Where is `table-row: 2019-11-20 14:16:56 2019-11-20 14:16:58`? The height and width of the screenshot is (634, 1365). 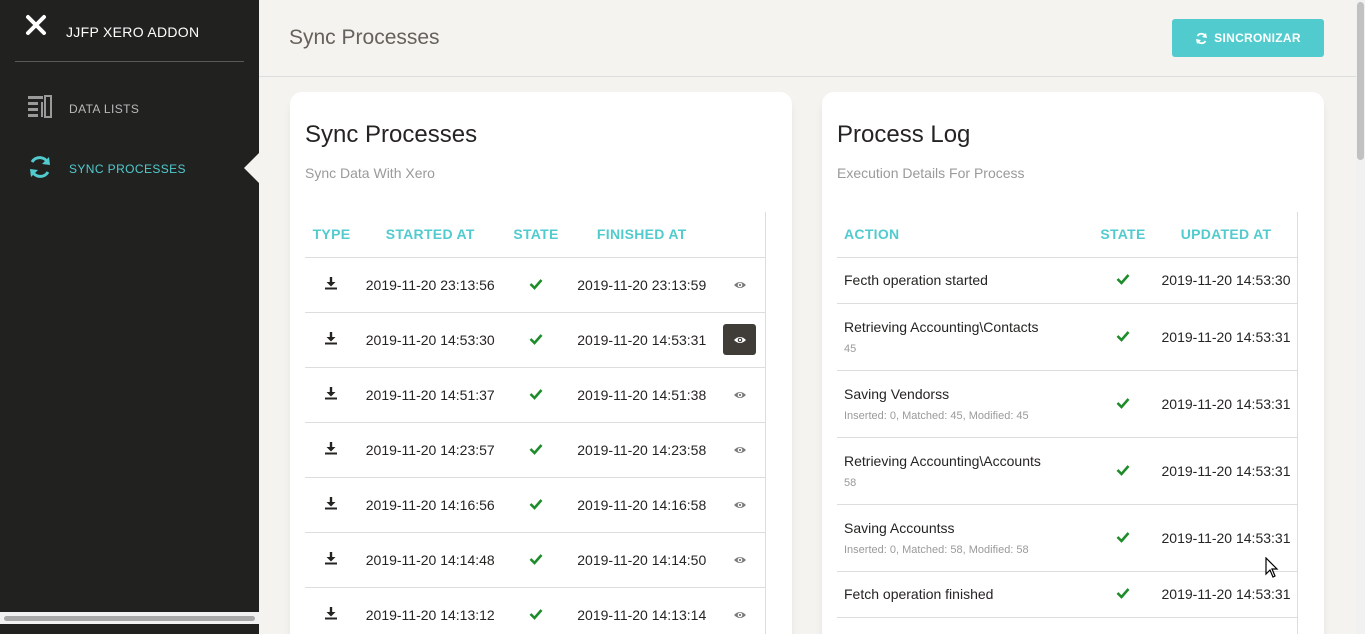
table-row: 2019-11-20 14:16:56 2019-11-20 14:16:58 is located at coordinates (535, 505).